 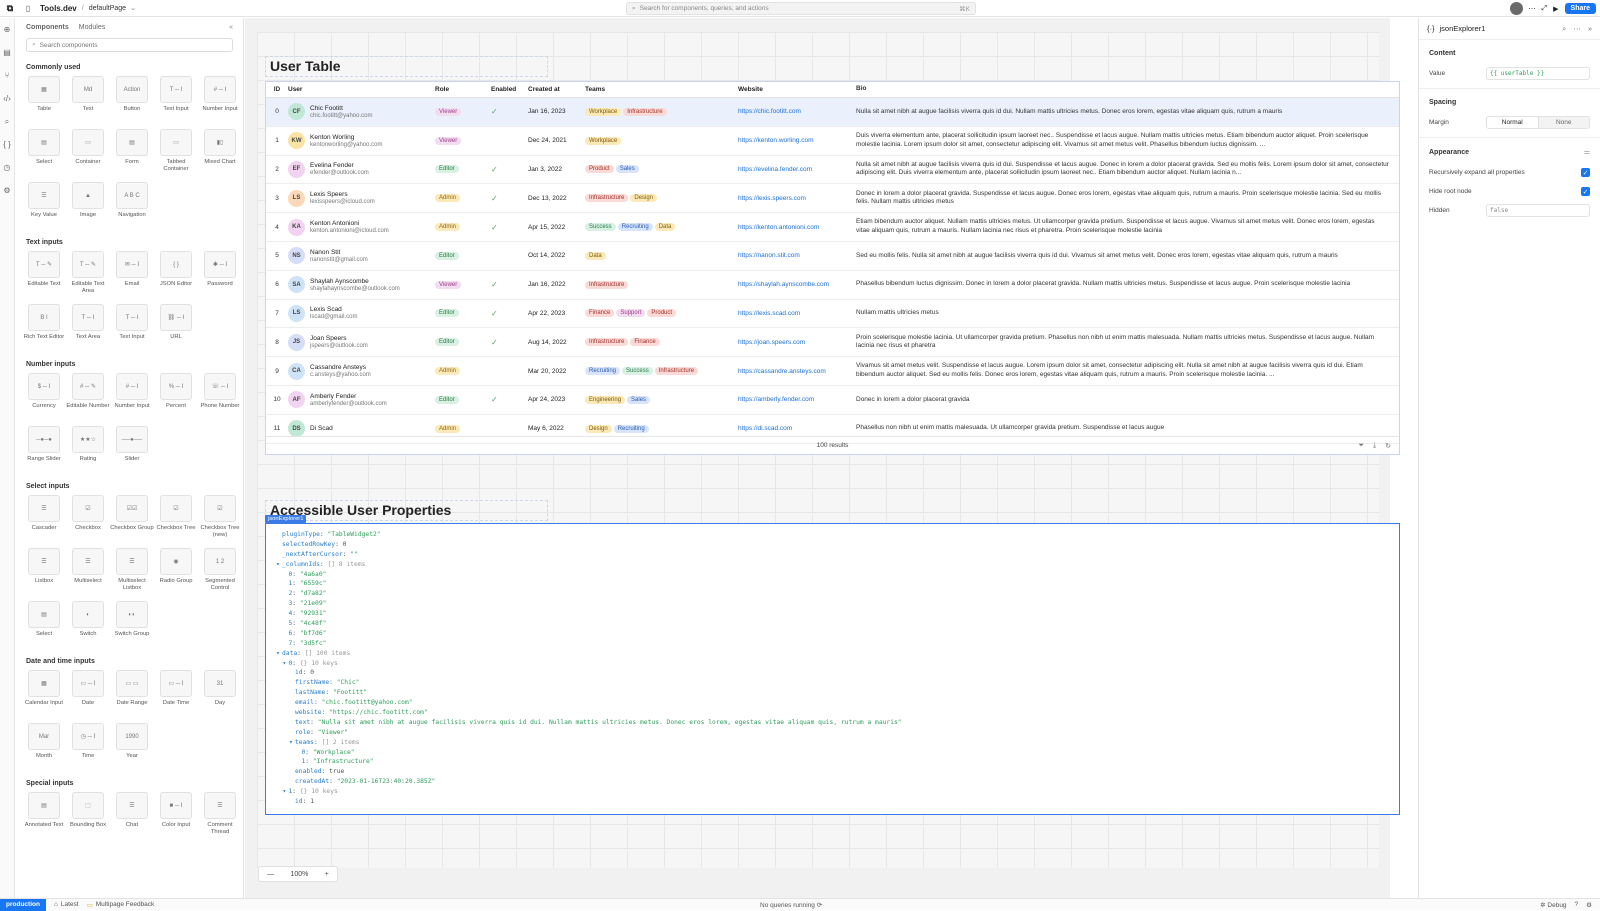 I want to click on app-name: Tools.dev, so click(x=58, y=8).